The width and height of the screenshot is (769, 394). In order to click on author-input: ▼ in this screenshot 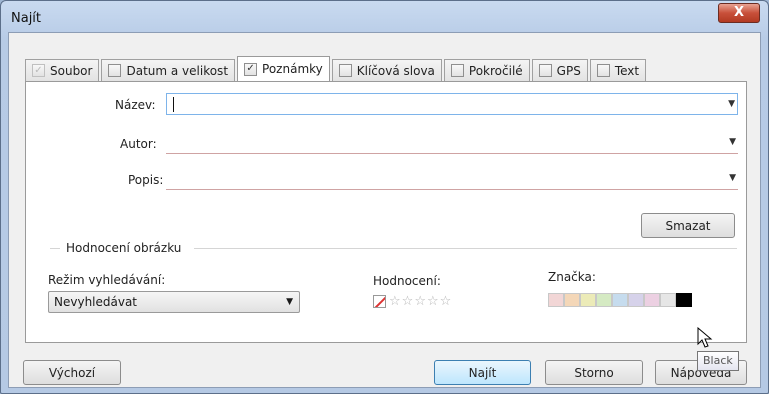, I will do `click(452, 143)`.